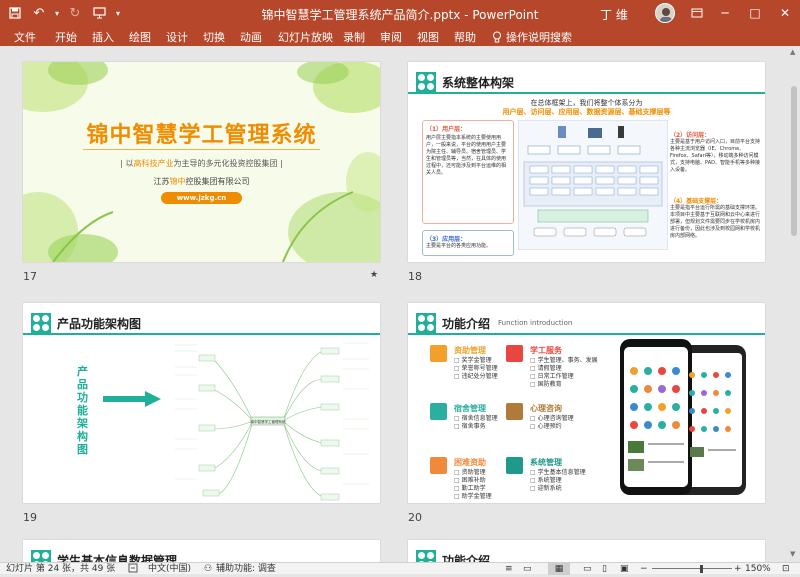 This screenshot has width=800, height=577. Describe the element at coordinates (449, 555) in the screenshot. I see `slide-22-header: 功能介绍` at that location.